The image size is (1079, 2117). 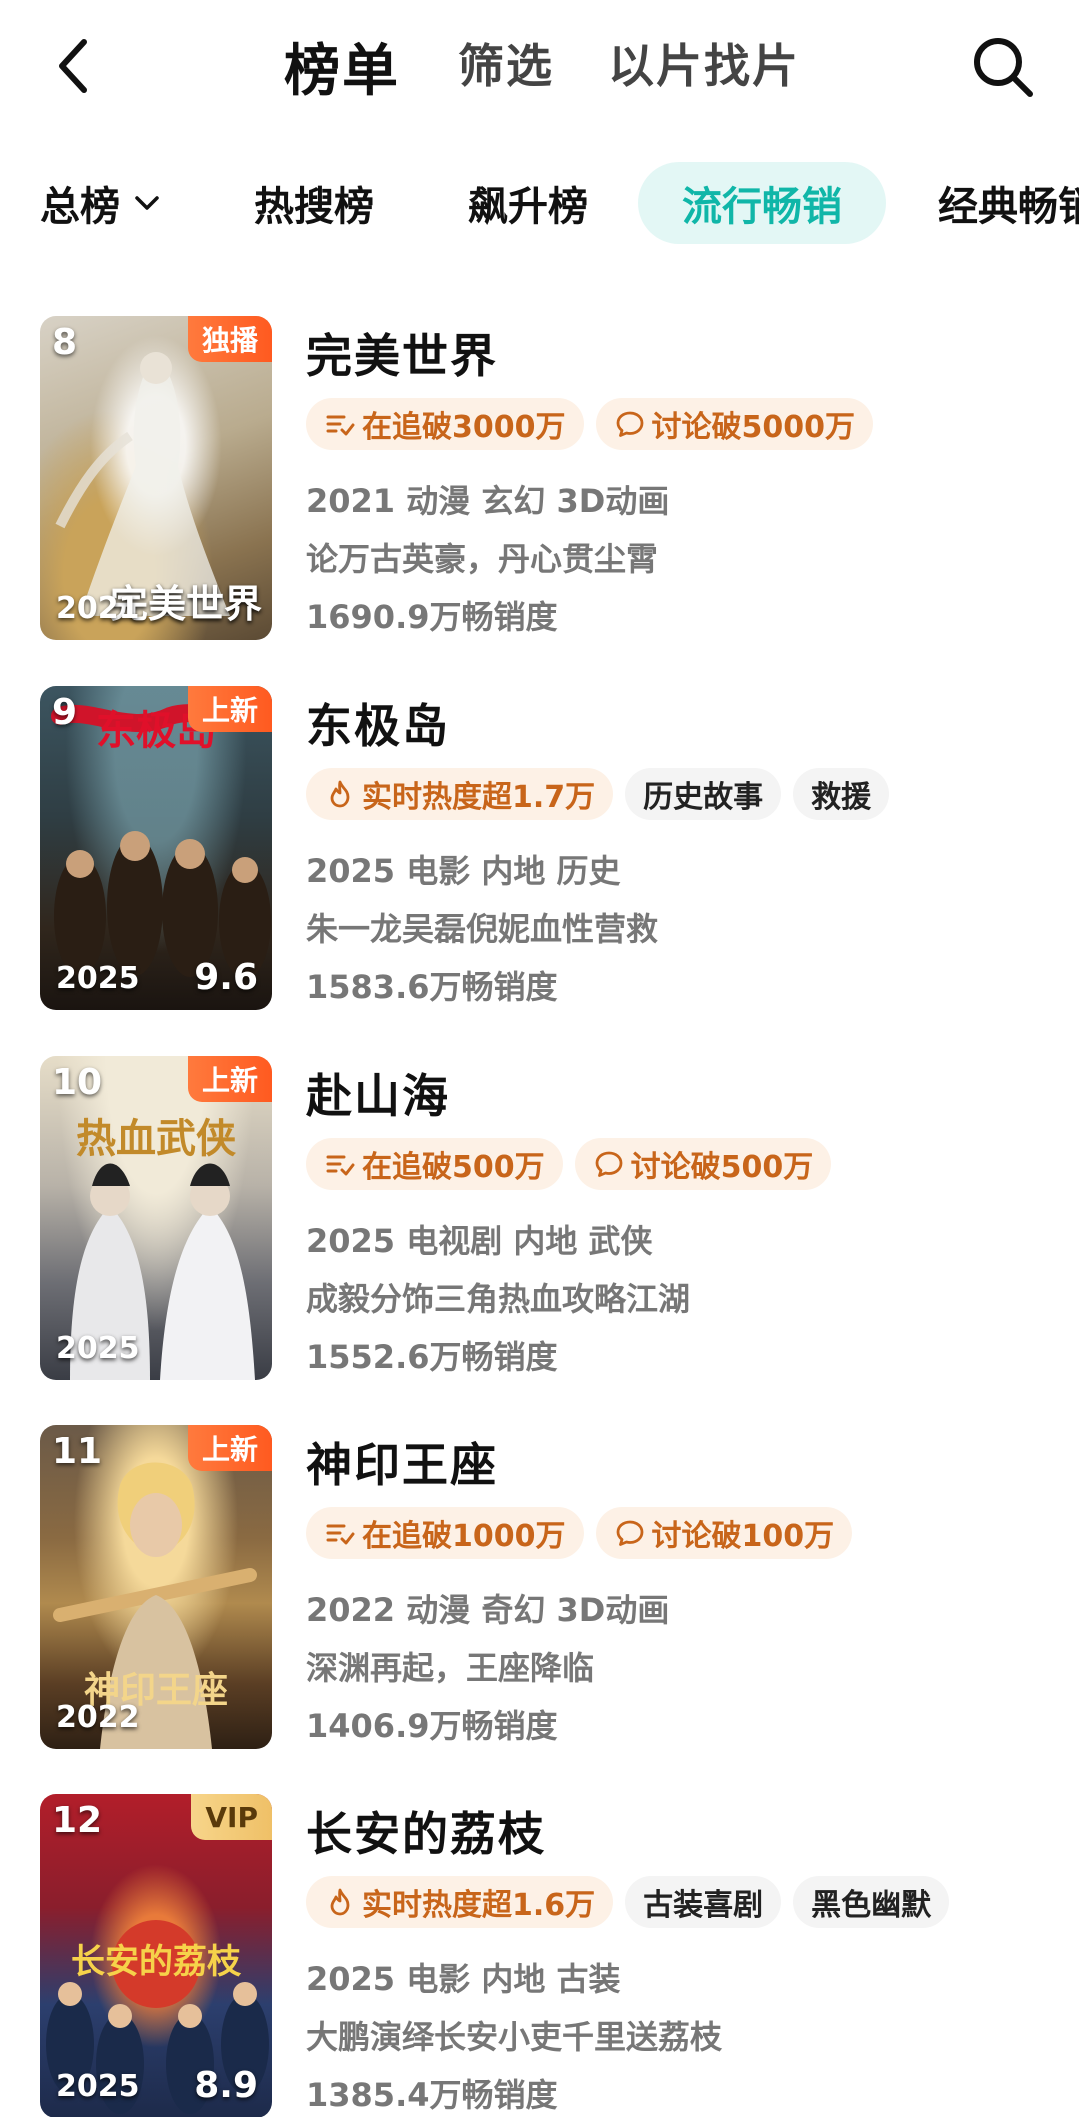 I want to click on genre-tag: 古装喜剧, so click(x=703, y=1902).